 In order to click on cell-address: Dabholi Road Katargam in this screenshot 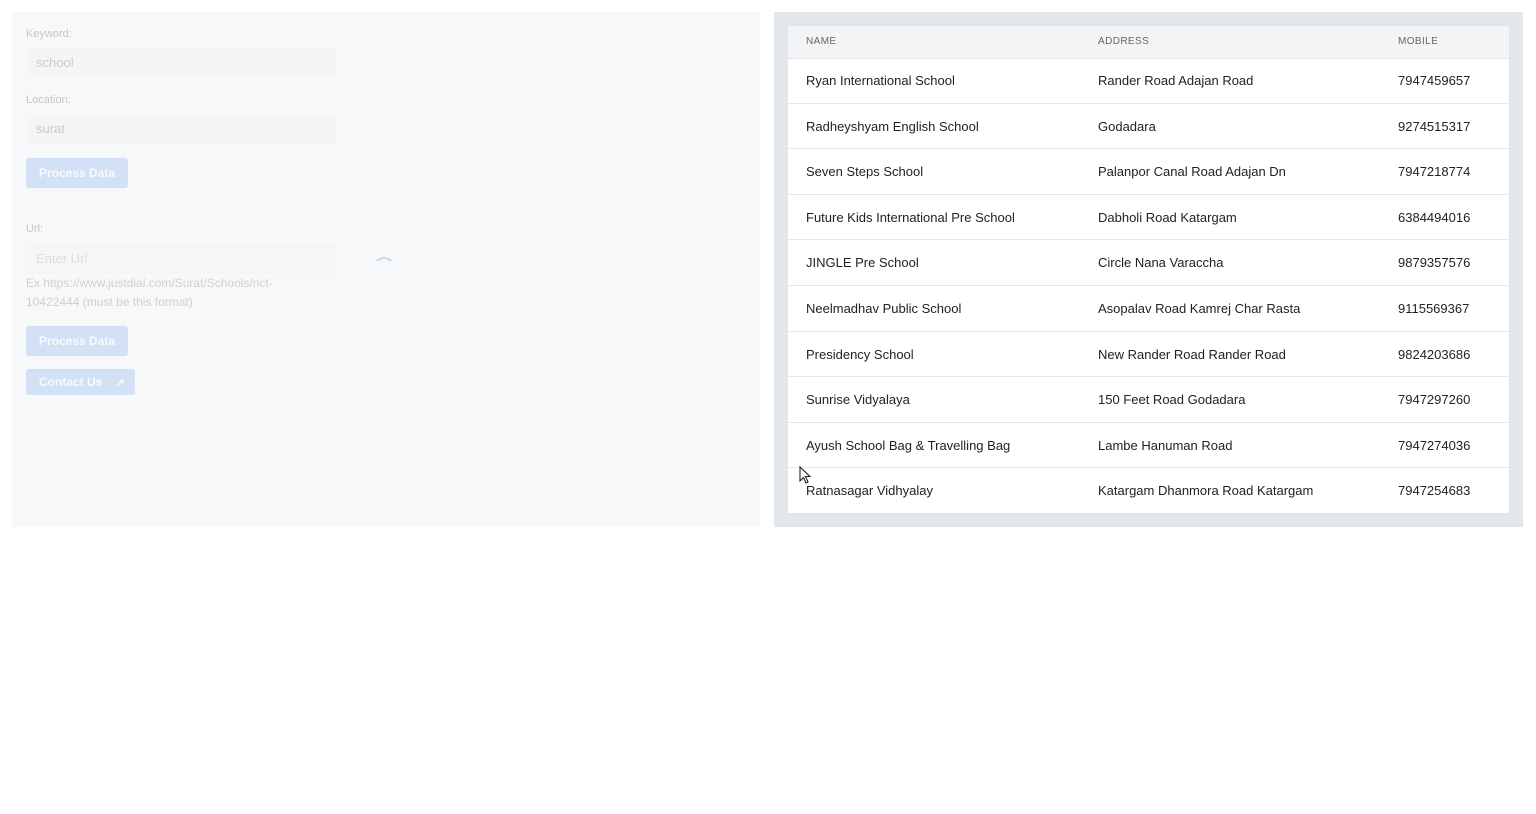, I will do `click(1167, 217)`.